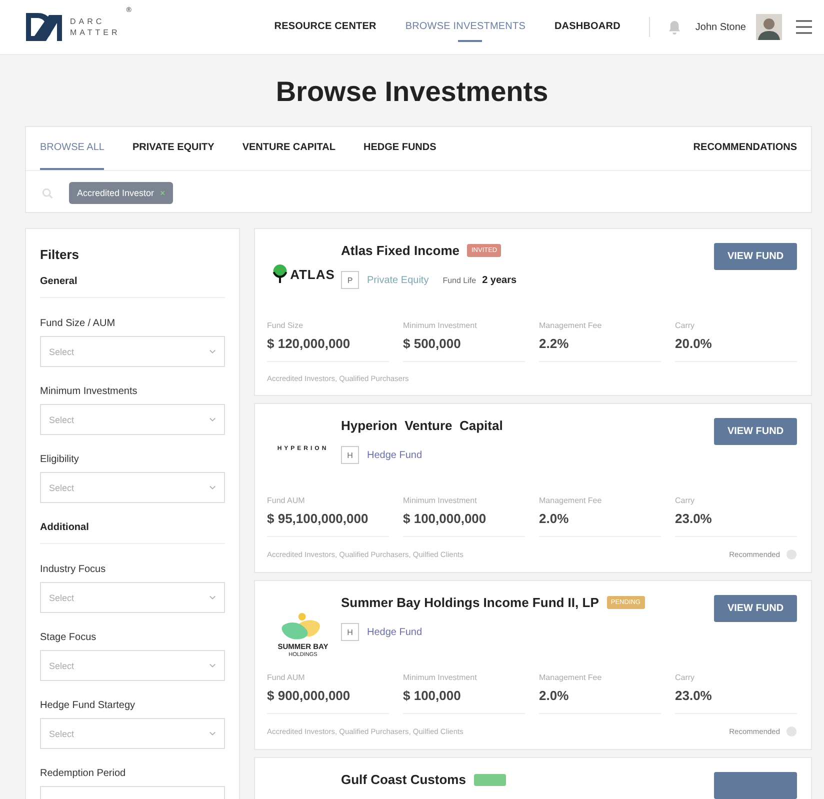 The width and height of the screenshot is (824, 799). I want to click on bell-icon, so click(675, 27).